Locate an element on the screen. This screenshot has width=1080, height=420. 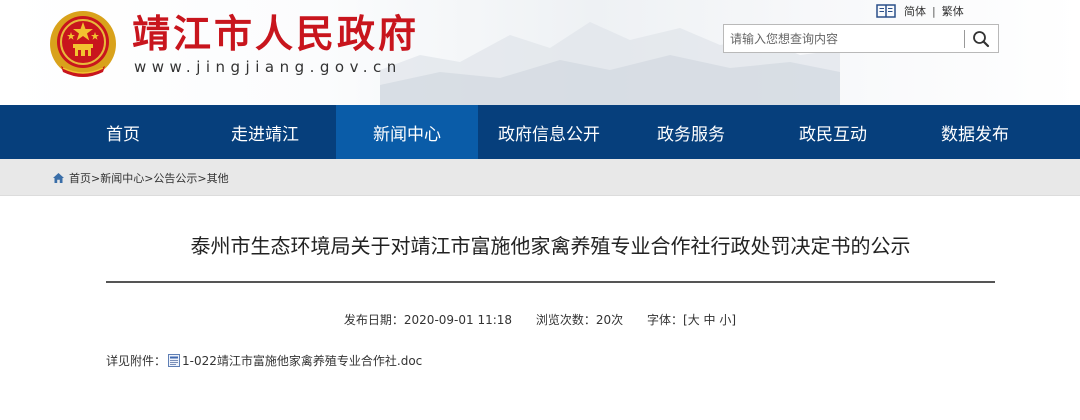
attachment-line: 详见附件： 1-022靖江市富施他家禽养殖专业合作社.doc is located at coordinates (264, 360).